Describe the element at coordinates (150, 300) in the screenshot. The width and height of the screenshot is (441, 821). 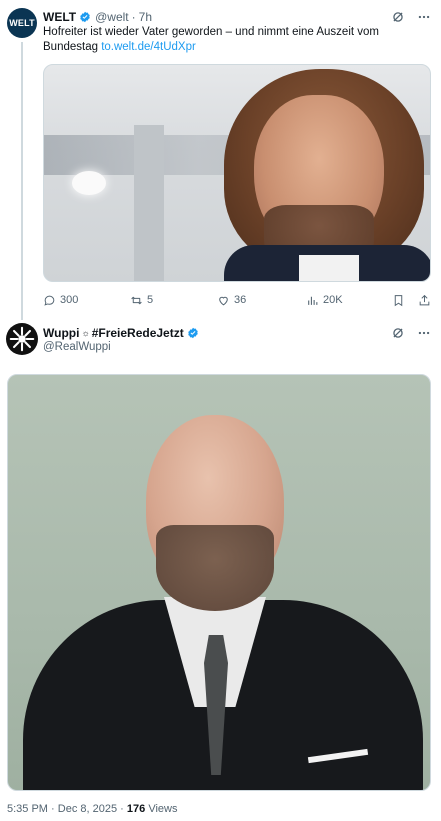
I see `repost-count: 5` at that location.